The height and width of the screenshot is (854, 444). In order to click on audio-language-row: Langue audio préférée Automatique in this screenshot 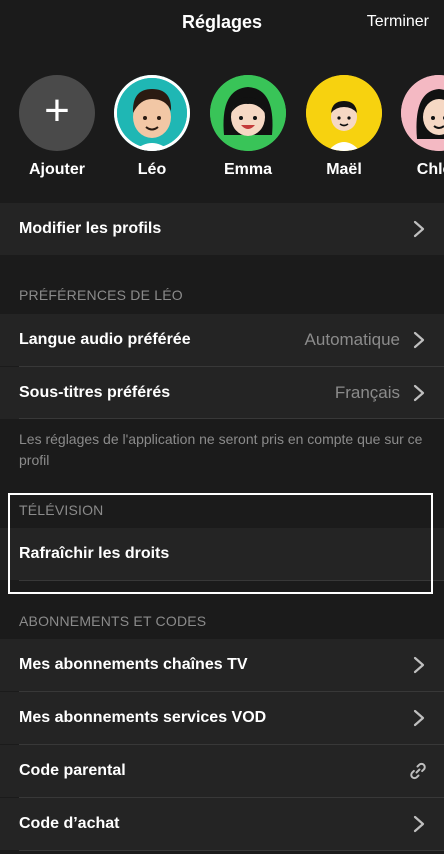, I will do `click(222, 340)`.